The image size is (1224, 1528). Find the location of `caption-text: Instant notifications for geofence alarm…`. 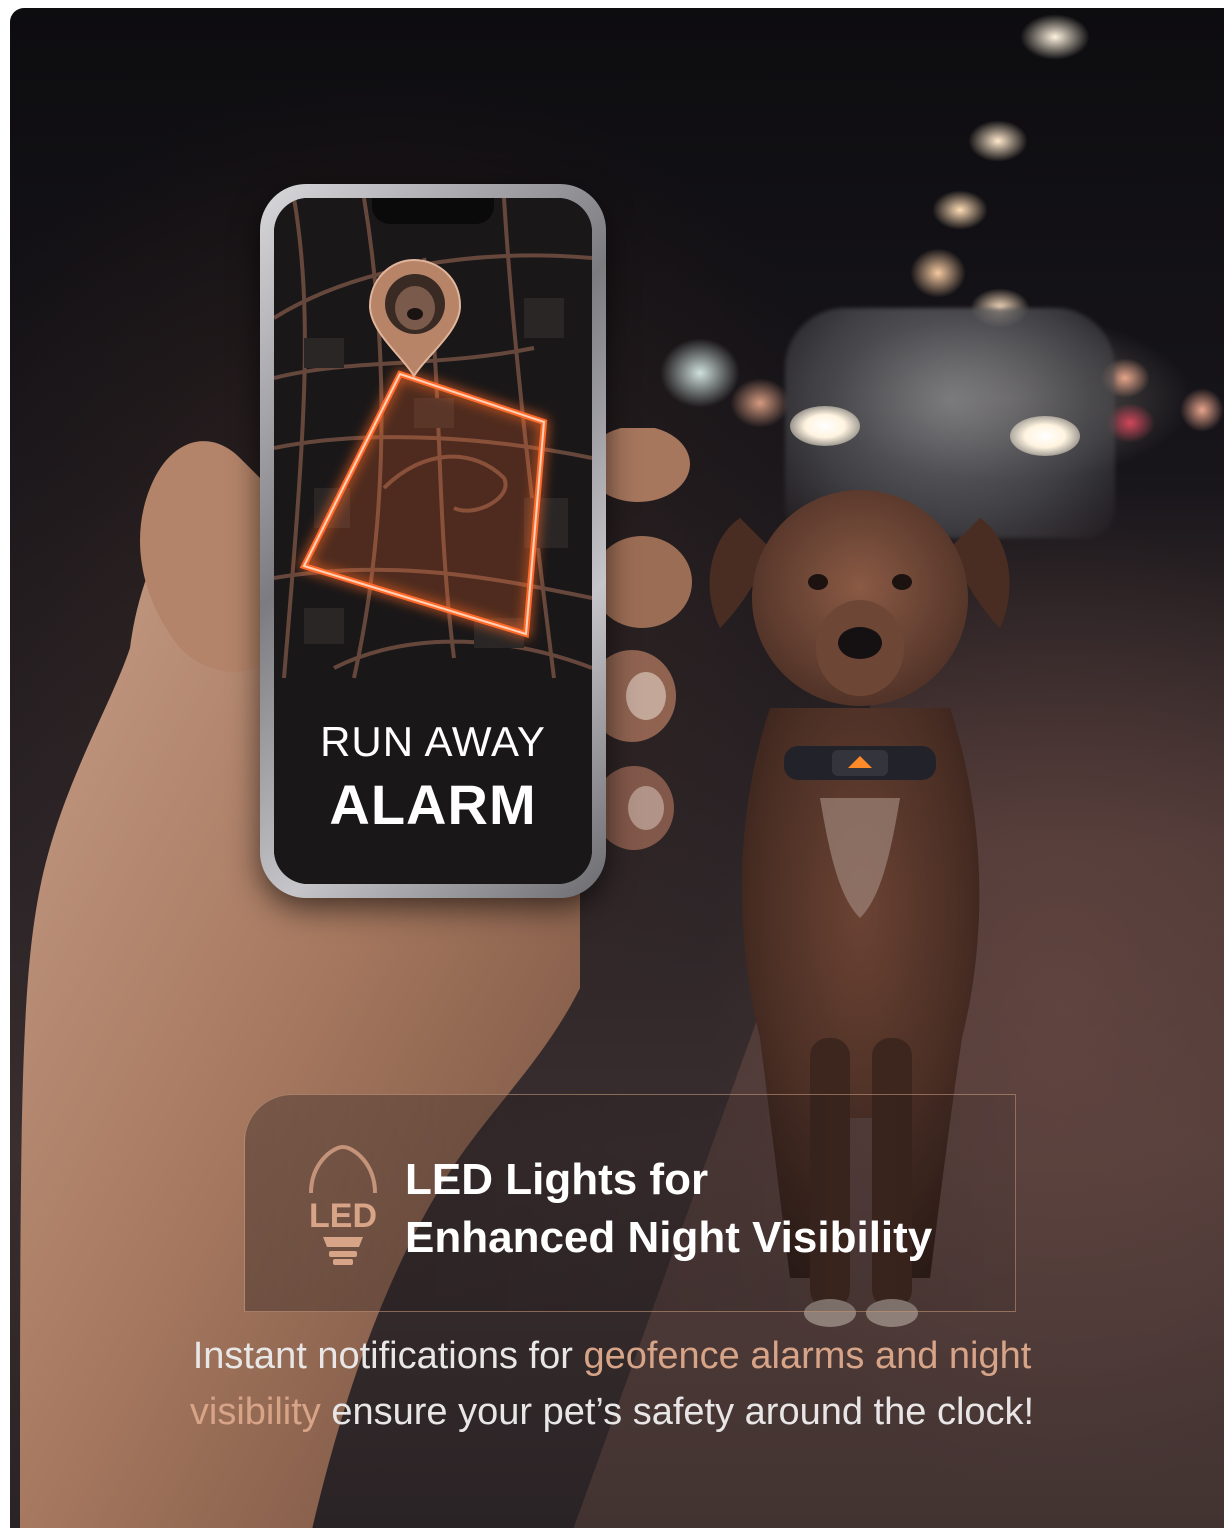

caption-text: Instant notifications for geofence alarm… is located at coordinates (612, 1384).